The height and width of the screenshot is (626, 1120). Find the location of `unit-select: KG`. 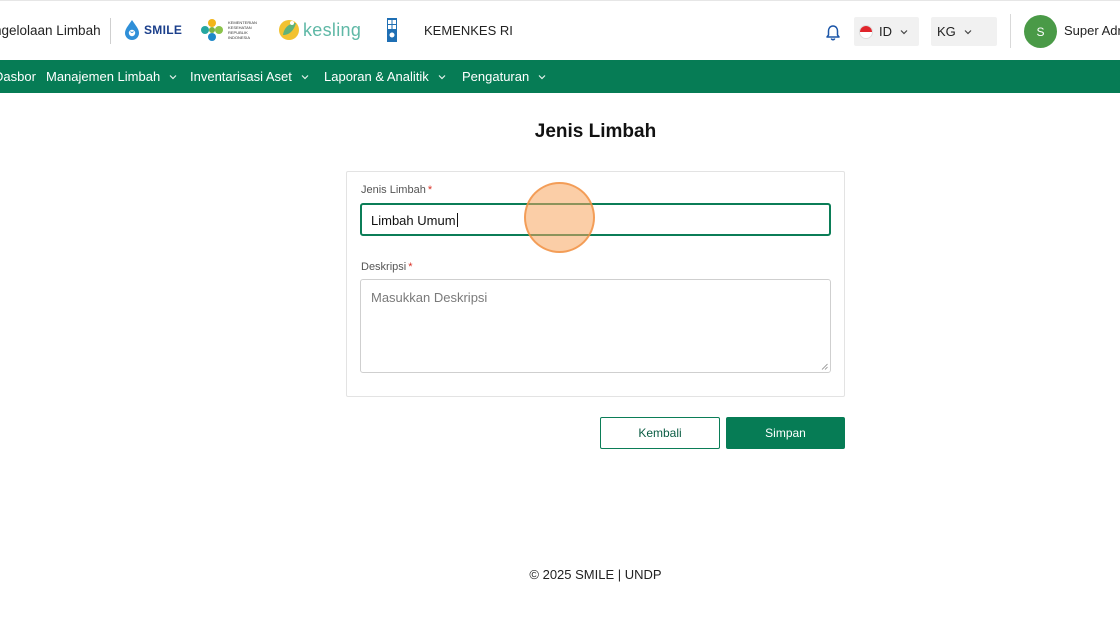

unit-select: KG is located at coordinates (964, 31).